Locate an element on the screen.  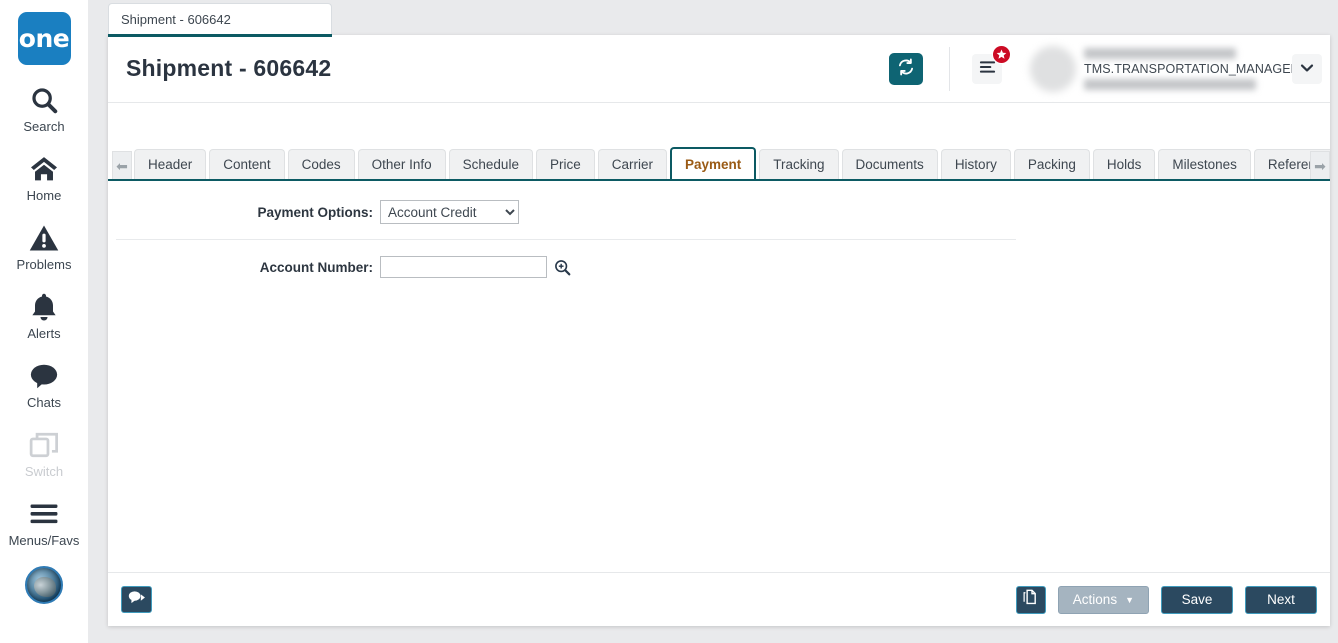
tab-scroll-left-button: ⬅ is located at coordinates (122, 165).